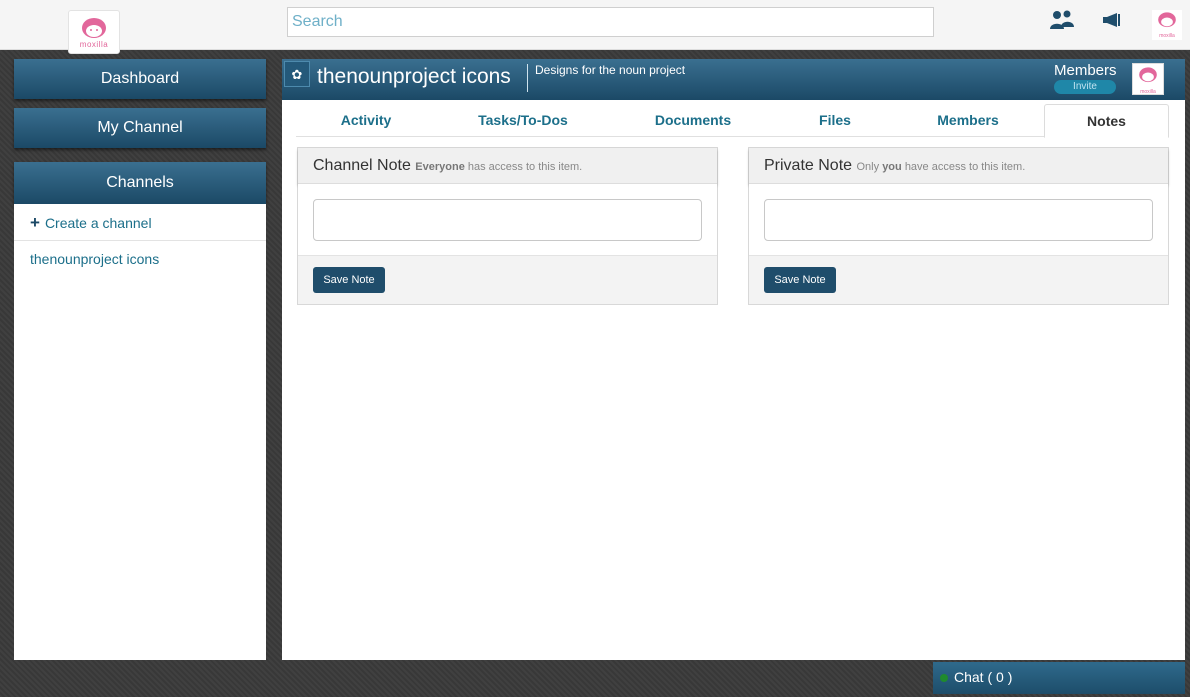 This screenshot has width=1190, height=697. Describe the element at coordinates (1106, 121) in the screenshot. I see `tab-notes: Notes` at that location.